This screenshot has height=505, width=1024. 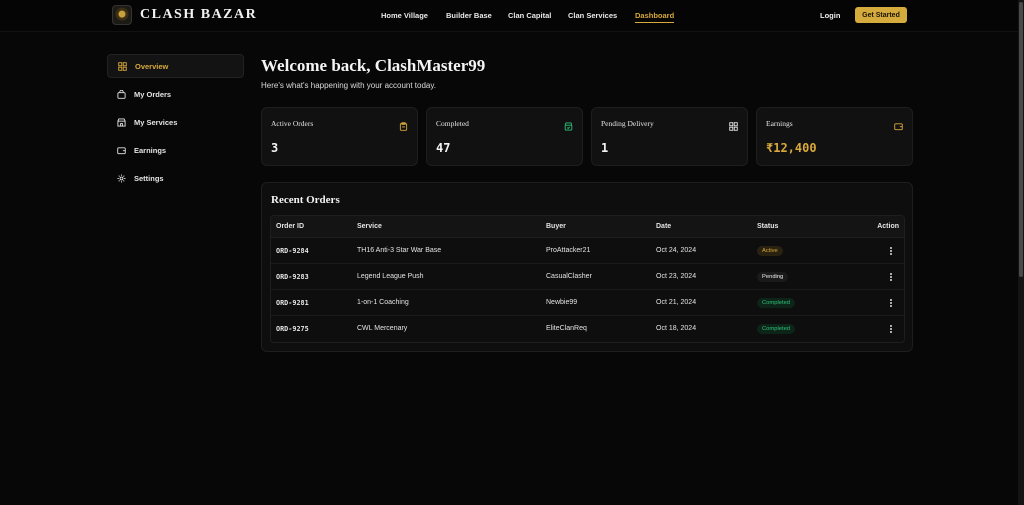 What do you see at coordinates (156, 122) in the screenshot?
I see `sidebar-item-label: My Services` at bounding box center [156, 122].